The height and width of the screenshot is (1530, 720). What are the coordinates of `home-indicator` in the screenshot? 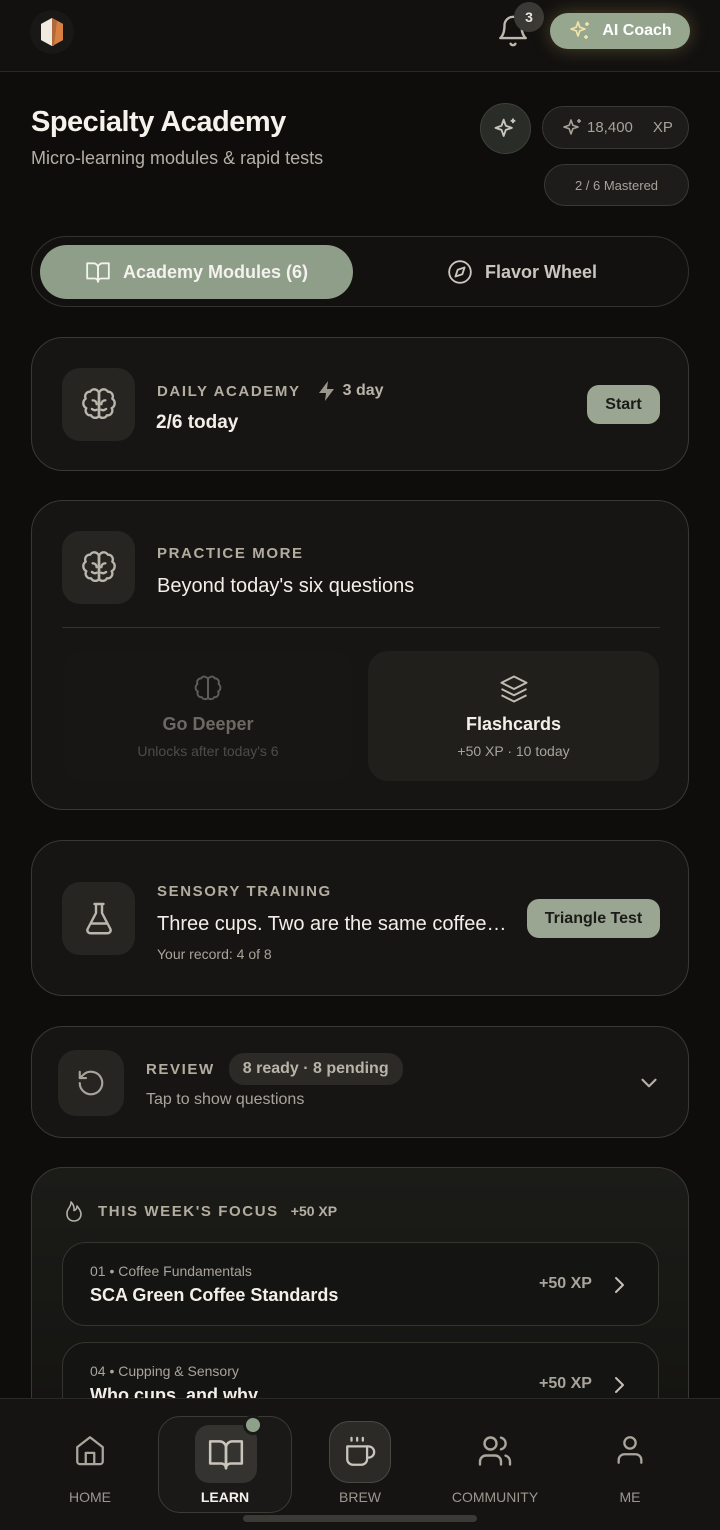 It's located at (360, 1518).